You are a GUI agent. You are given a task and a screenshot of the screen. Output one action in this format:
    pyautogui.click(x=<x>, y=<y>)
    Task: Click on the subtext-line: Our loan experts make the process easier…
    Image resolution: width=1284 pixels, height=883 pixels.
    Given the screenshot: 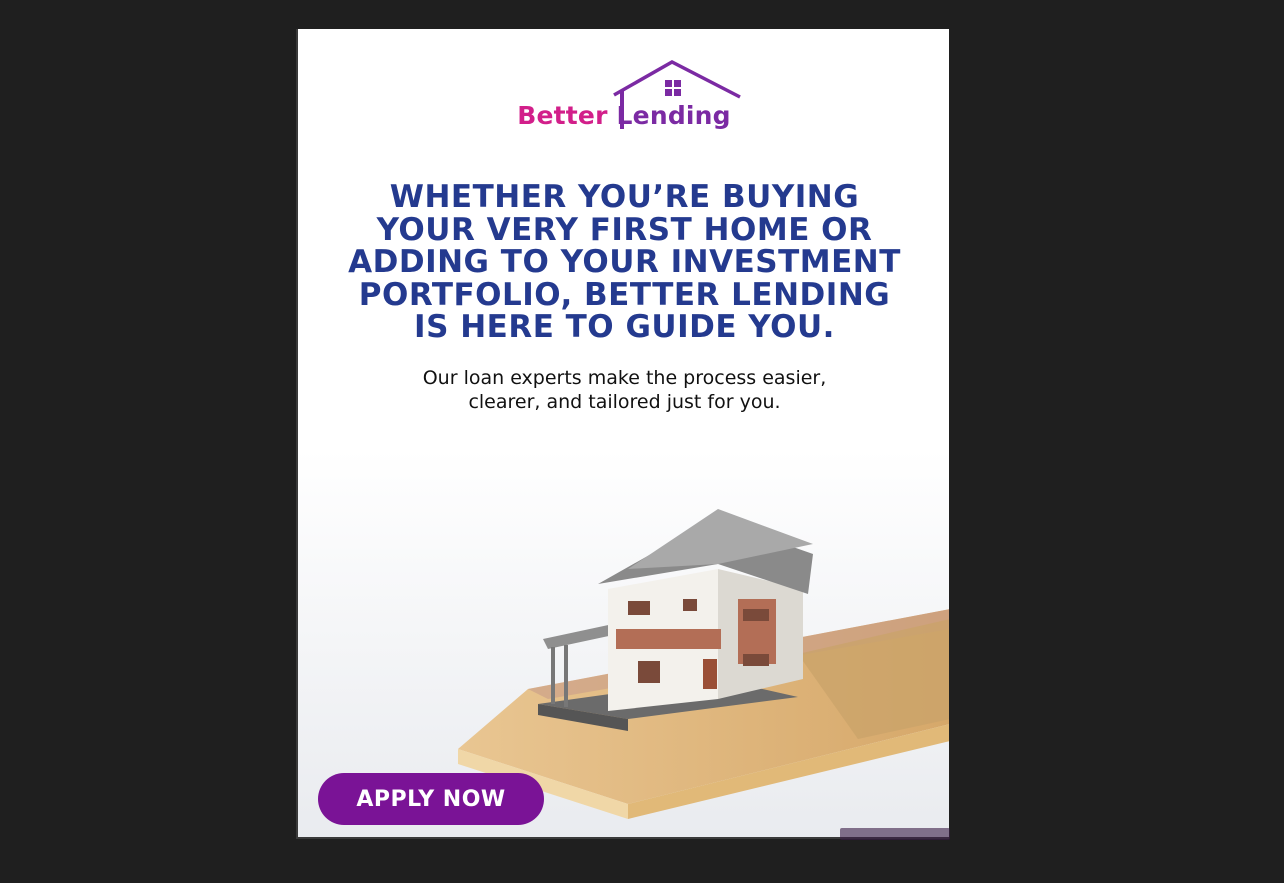 What is the action you would take?
    pyautogui.click(x=624, y=378)
    